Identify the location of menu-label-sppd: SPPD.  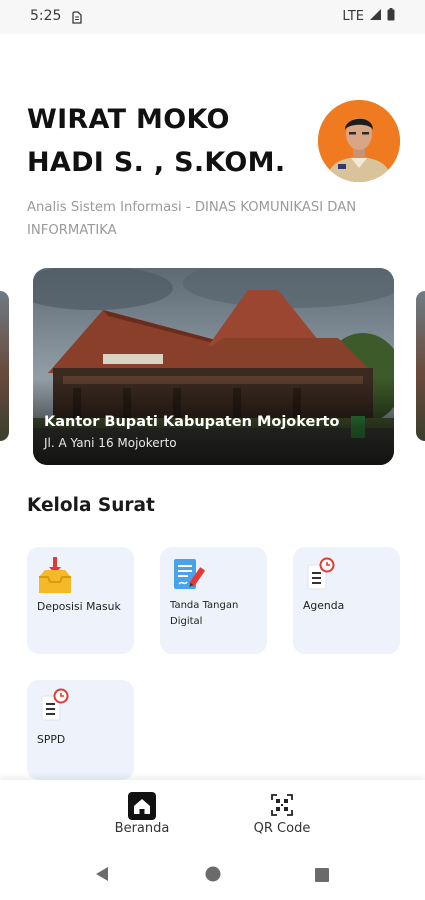
(51, 739).